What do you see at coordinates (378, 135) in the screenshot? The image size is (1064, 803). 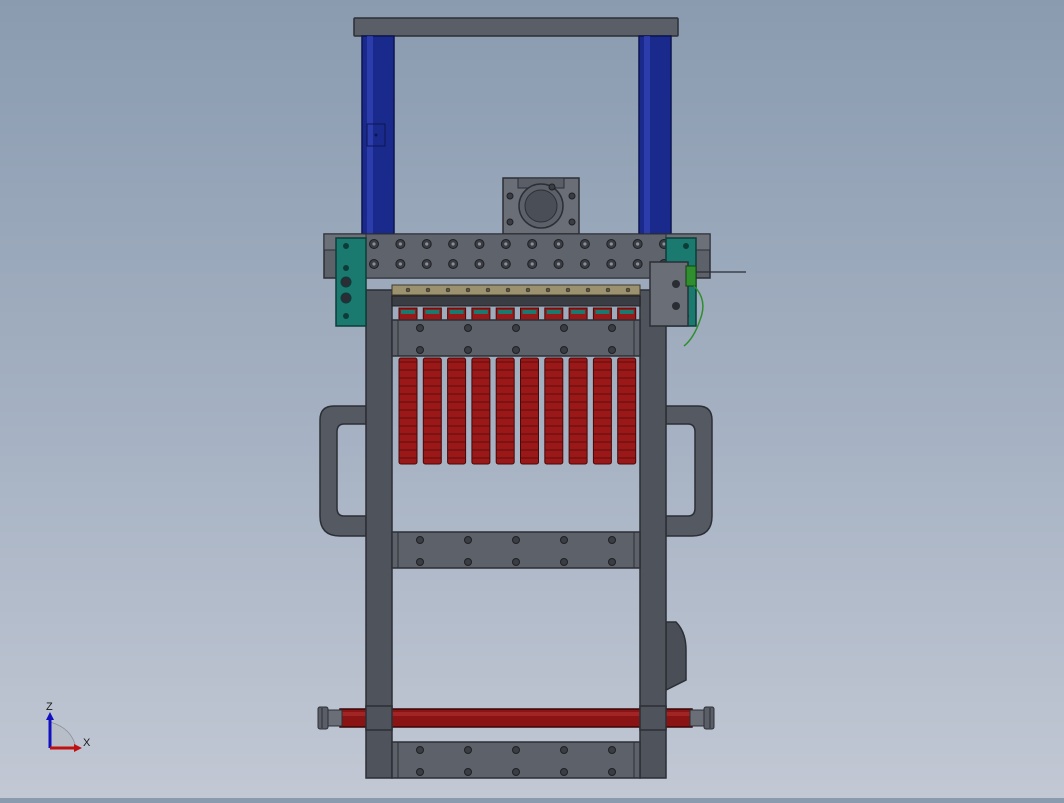 I see `guide-column-left` at bounding box center [378, 135].